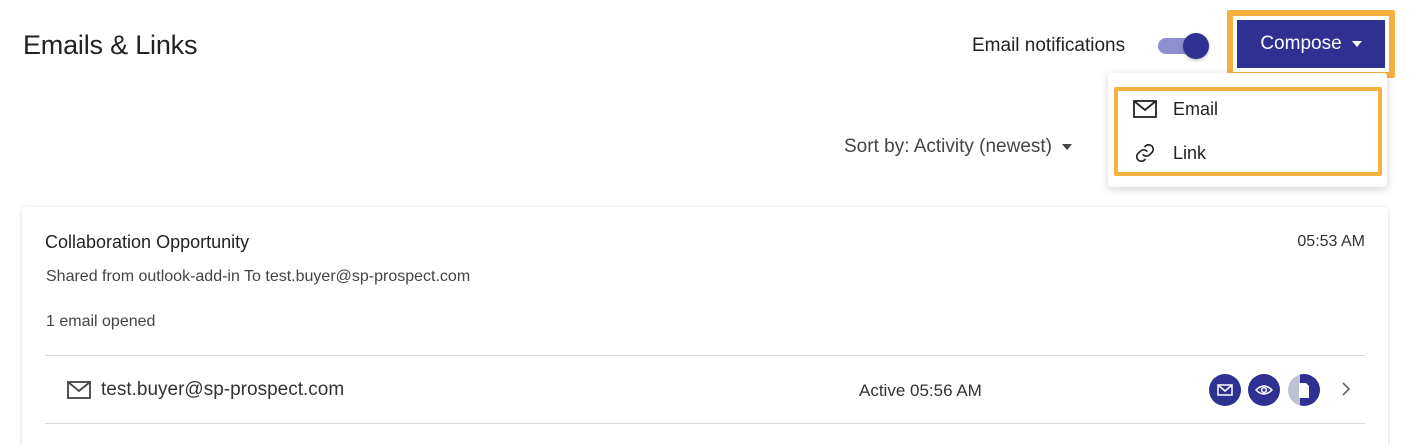 The image size is (1410, 445). What do you see at coordinates (1145, 153) in the screenshot?
I see `link-icon` at bounding box center [1145, 153].